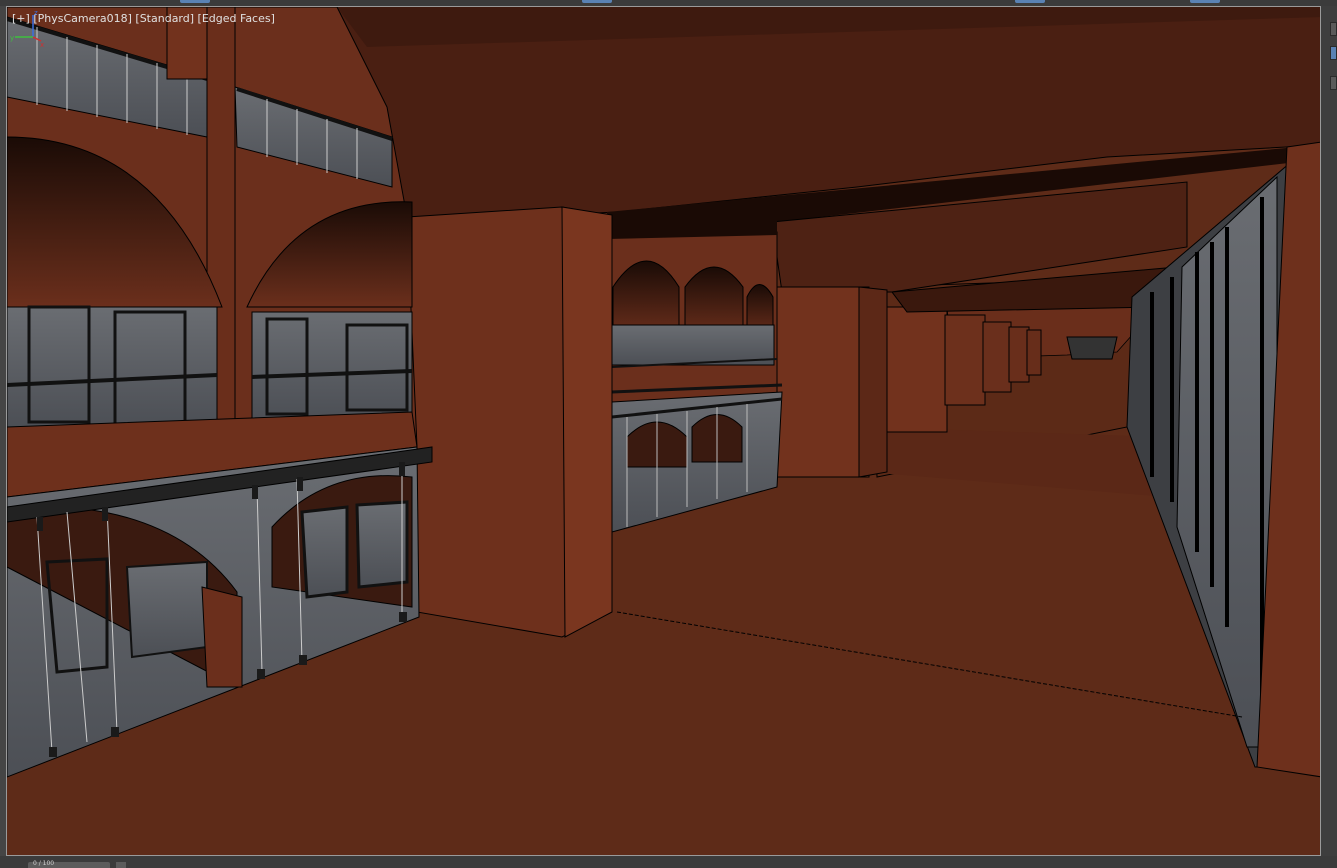 This screenshot has height=868, width=1337. What do you see at coordinates (42, 44) in the screenshot?
I see `axis-x-label: x` at bounding box center [42, 44].